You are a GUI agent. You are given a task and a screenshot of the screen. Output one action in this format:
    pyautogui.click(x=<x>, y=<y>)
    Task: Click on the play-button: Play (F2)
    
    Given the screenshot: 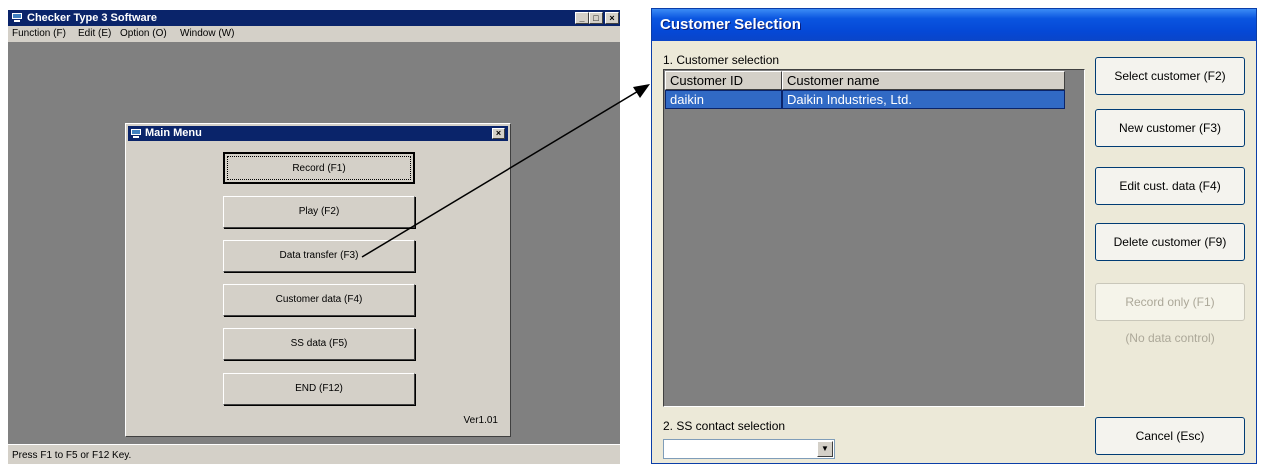 What is the action you would take?
    pyautogui.click(x=319, y=212)
    